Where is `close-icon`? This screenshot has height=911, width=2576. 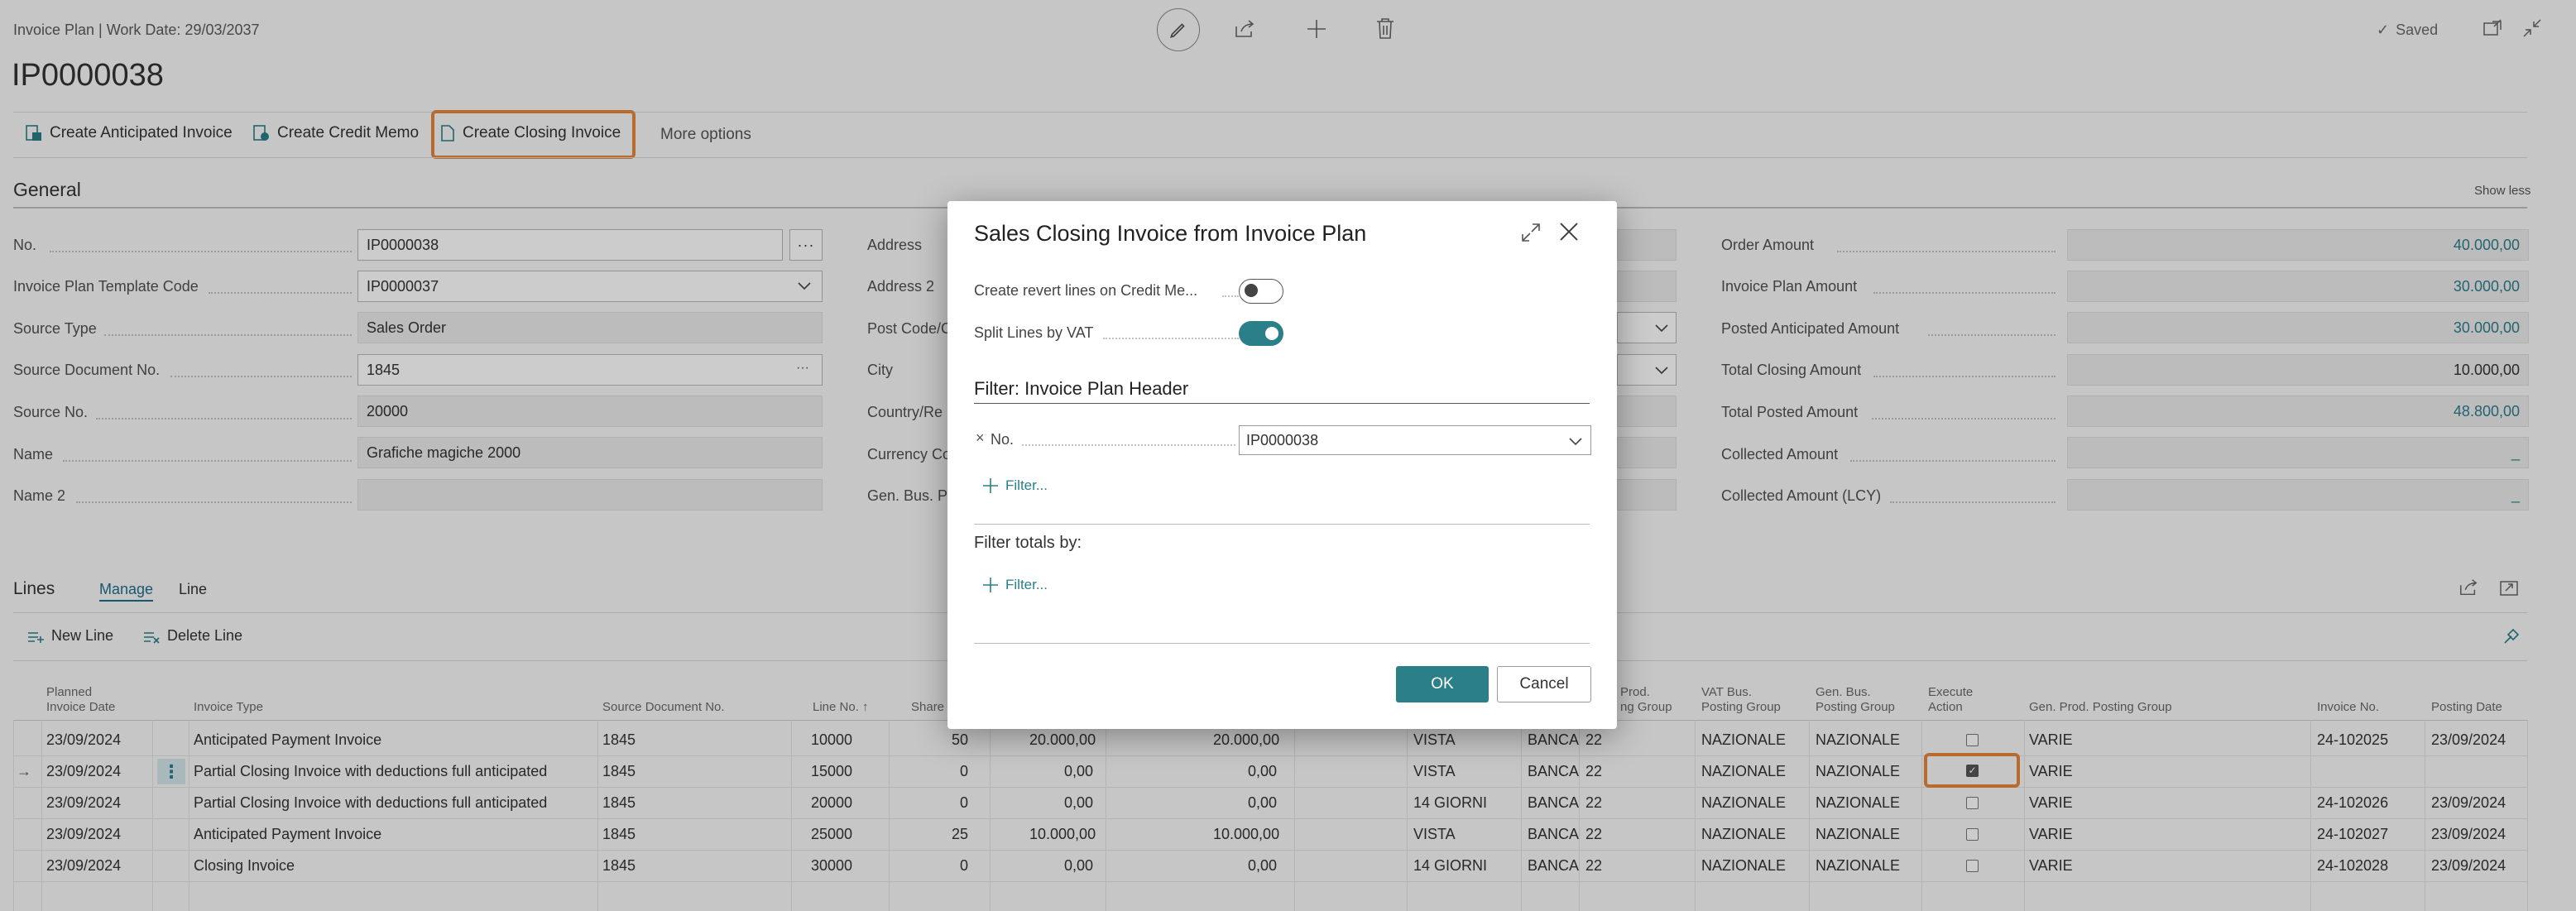 close-icon is located at coordinates (1569, 232).